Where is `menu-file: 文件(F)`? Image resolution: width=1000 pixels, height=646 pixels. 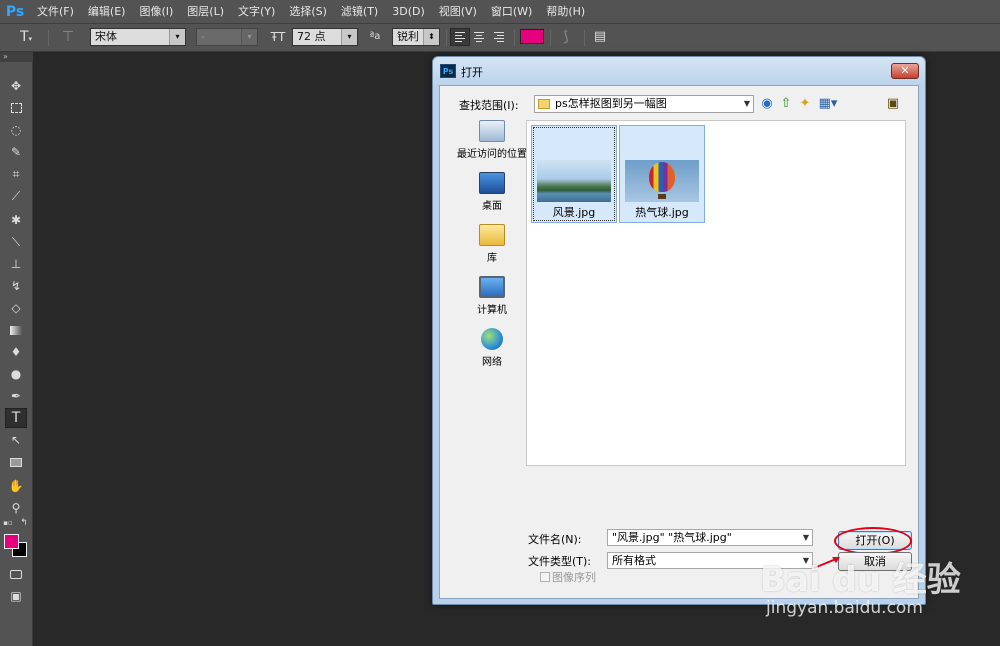 menu-file: 文件(F) is located at coordinates (55, 12).